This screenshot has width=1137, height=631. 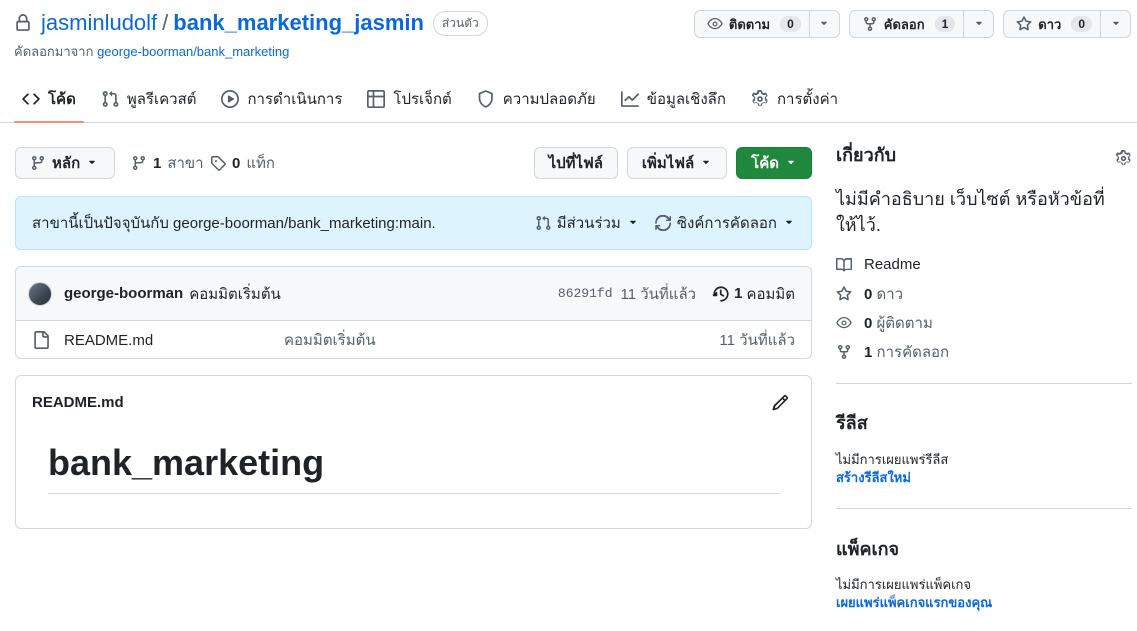 What do you see at coordinates (65, 163) in the screenshot?
I see `branch-select-button: หลัก` at bounding box center [65, 163].